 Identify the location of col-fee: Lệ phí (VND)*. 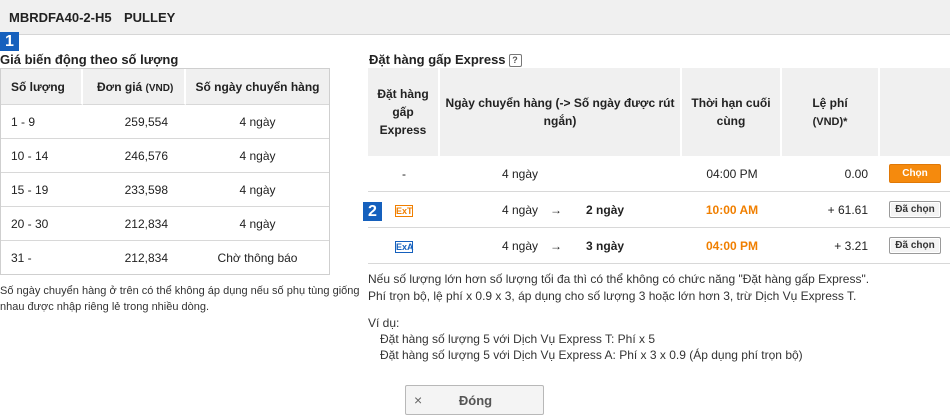
(831, 112).